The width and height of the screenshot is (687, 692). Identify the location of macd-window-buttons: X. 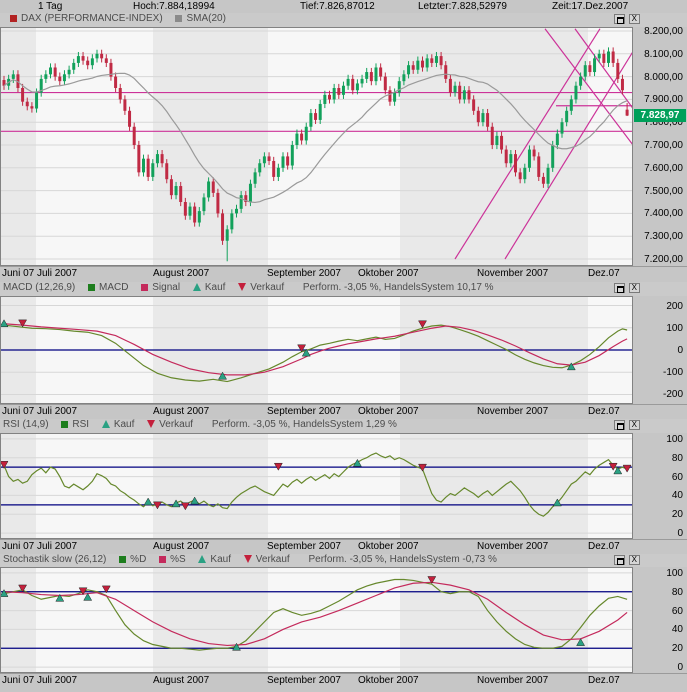
(626, 288).